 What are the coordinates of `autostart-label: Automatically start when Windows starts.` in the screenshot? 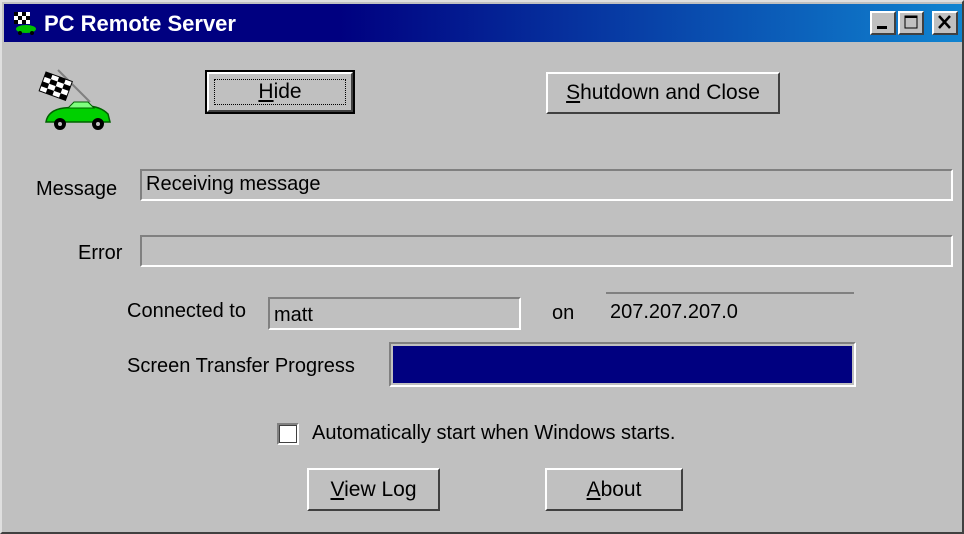 It's located at (493, 433).